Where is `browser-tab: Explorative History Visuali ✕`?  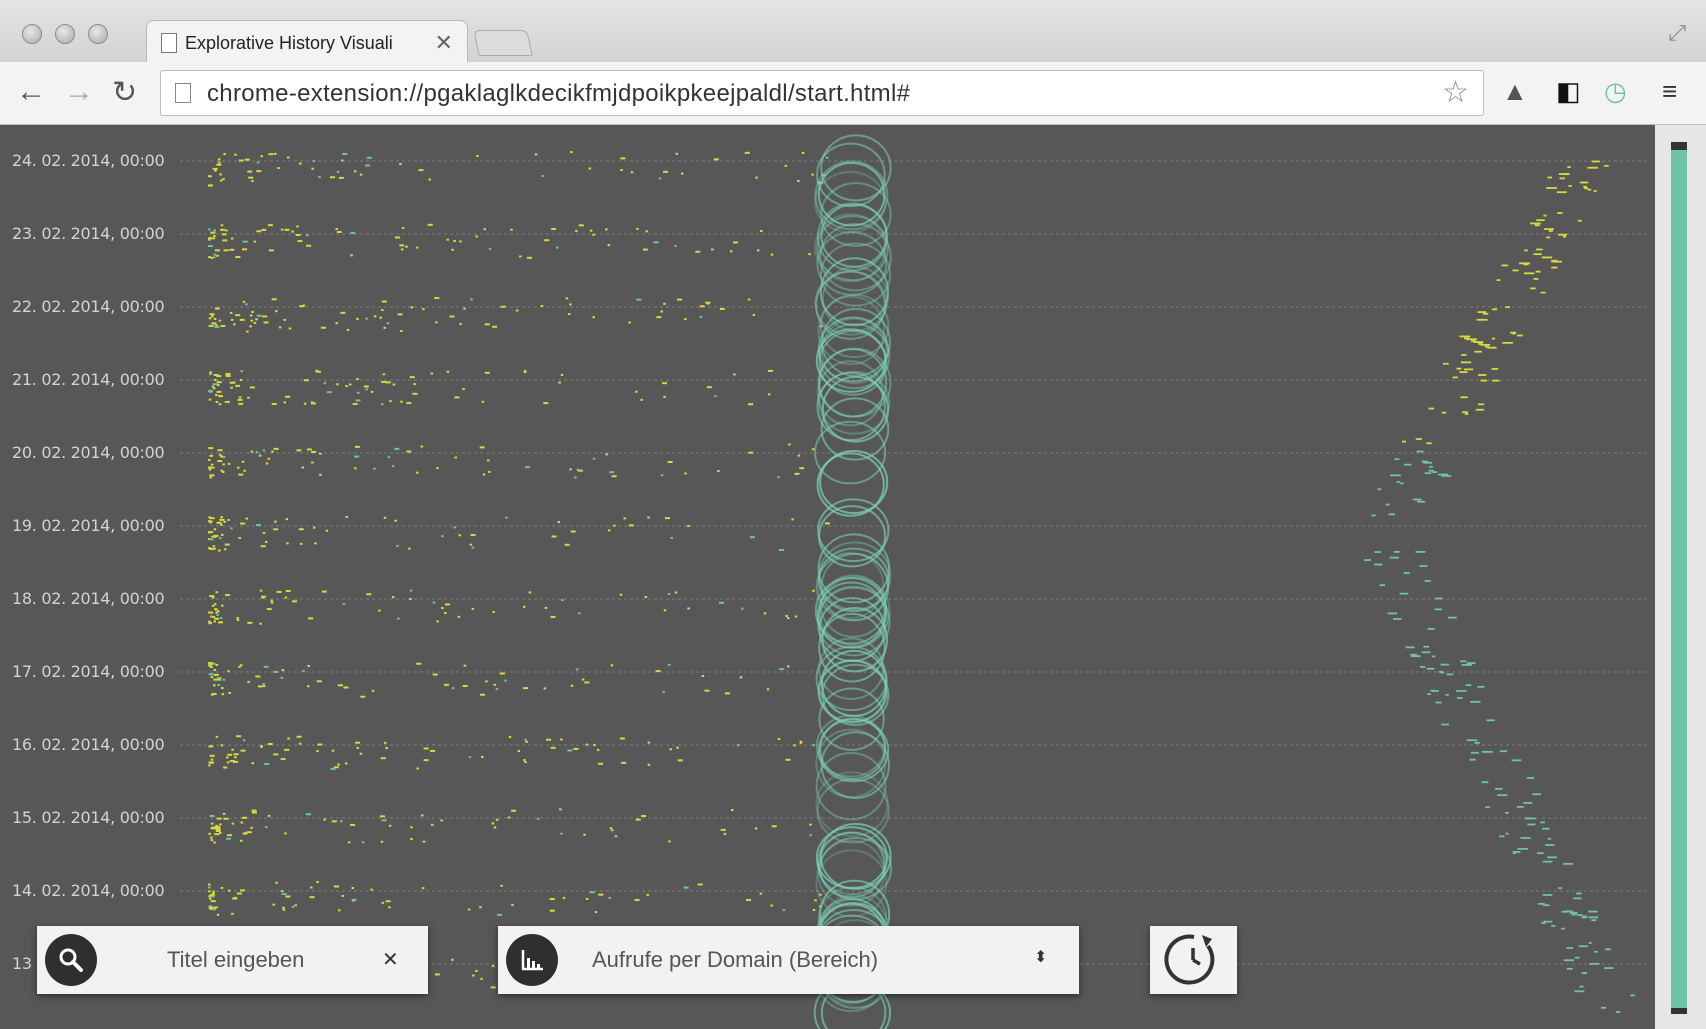 browser-tab: Explorative History Visuali ✕ is located at coordinates (307, 41).